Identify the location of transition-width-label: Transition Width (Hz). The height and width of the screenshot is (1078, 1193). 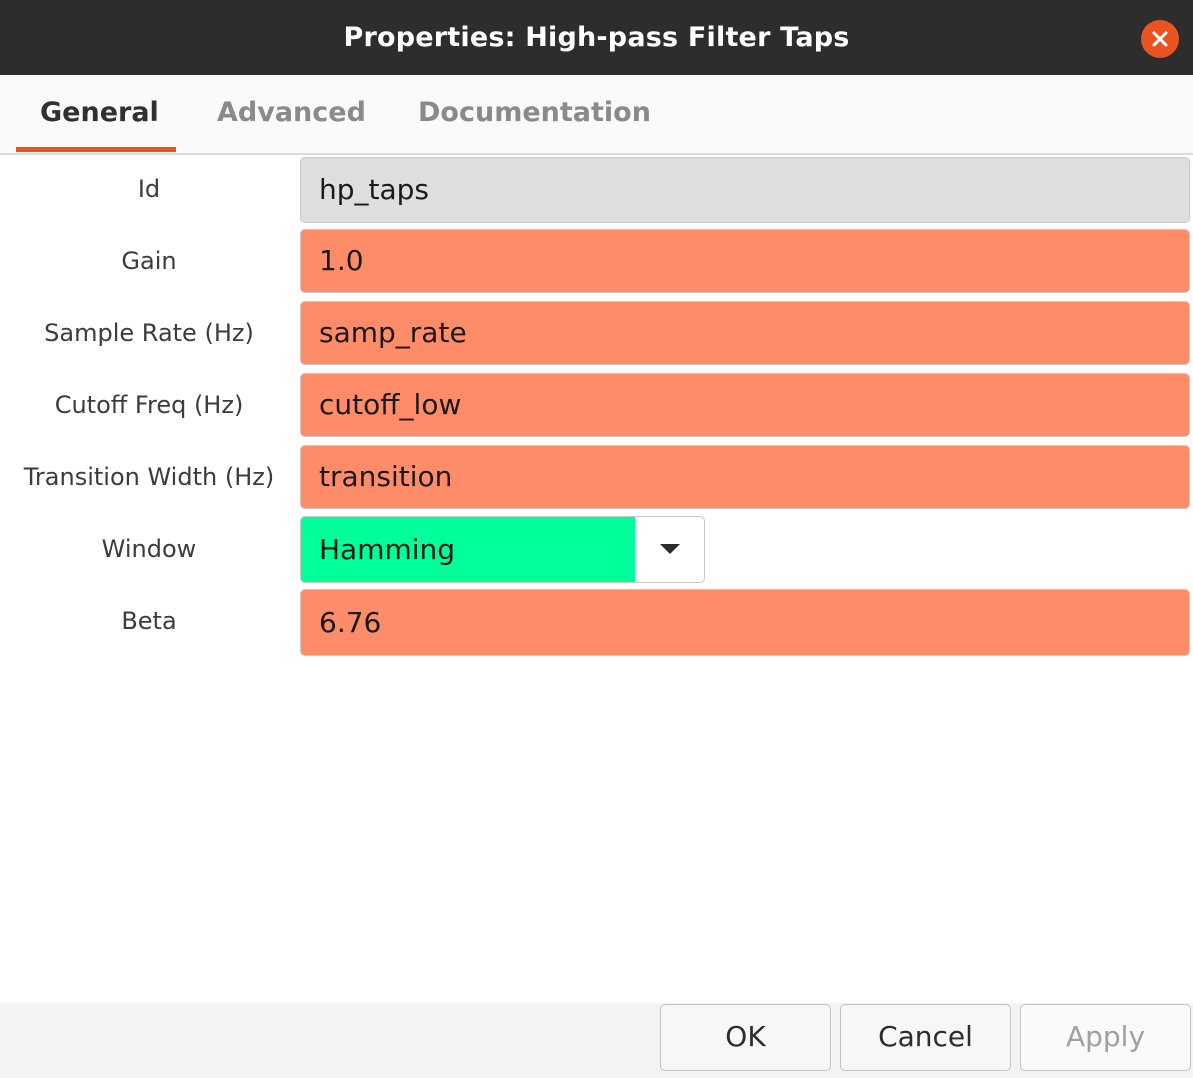
(149, 477).